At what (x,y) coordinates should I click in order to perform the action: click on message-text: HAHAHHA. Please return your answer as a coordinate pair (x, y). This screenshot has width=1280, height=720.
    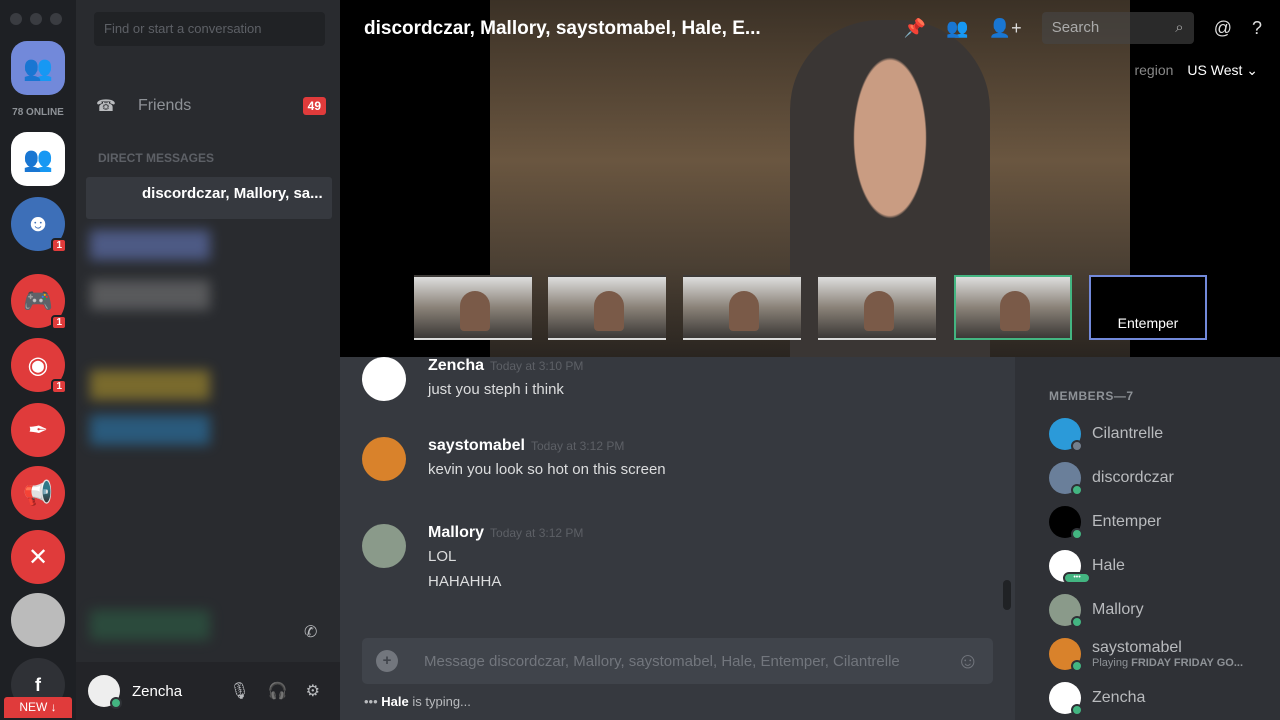
    Looking at the image, I should click on (465, 581).